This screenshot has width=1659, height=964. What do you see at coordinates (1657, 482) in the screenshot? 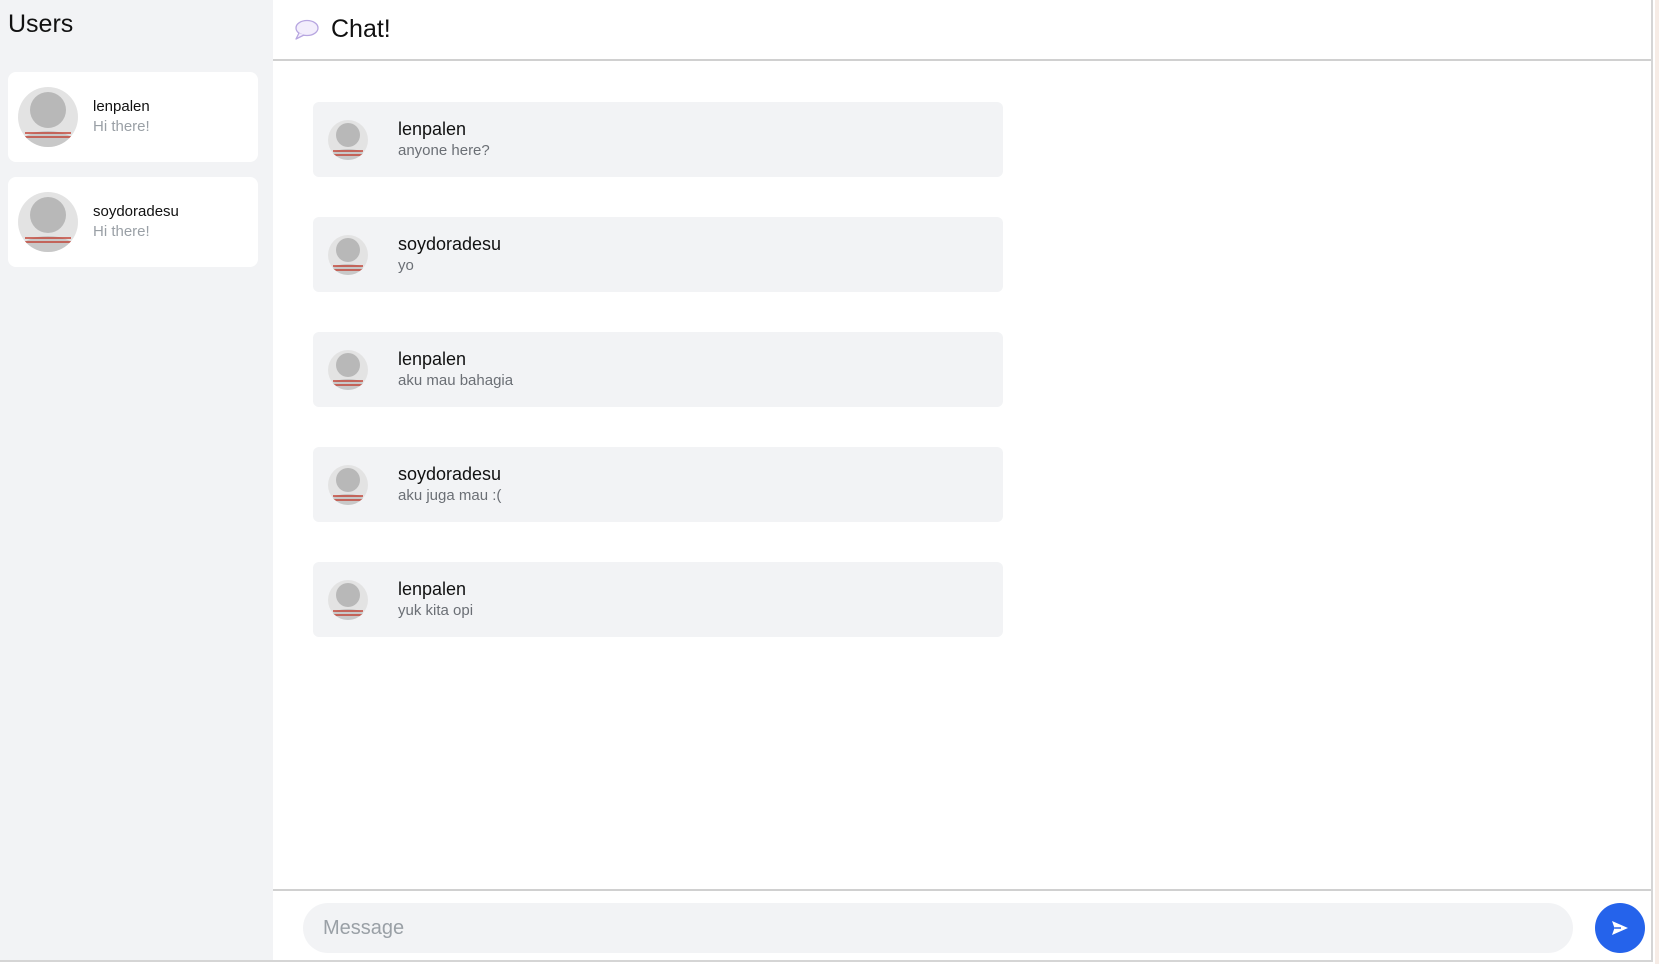
I see `window-edge` at bounding box center [1657, 482].